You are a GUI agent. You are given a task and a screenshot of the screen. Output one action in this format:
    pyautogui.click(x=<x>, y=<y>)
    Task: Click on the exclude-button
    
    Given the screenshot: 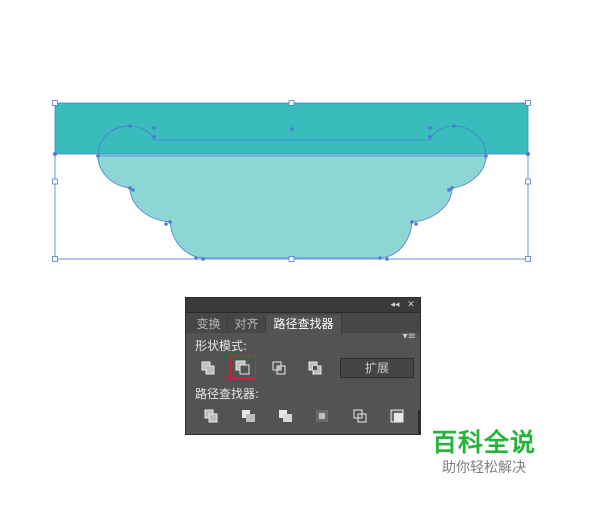 What is the action you would take?
    pyautogui.click(x=316, y=368)
    